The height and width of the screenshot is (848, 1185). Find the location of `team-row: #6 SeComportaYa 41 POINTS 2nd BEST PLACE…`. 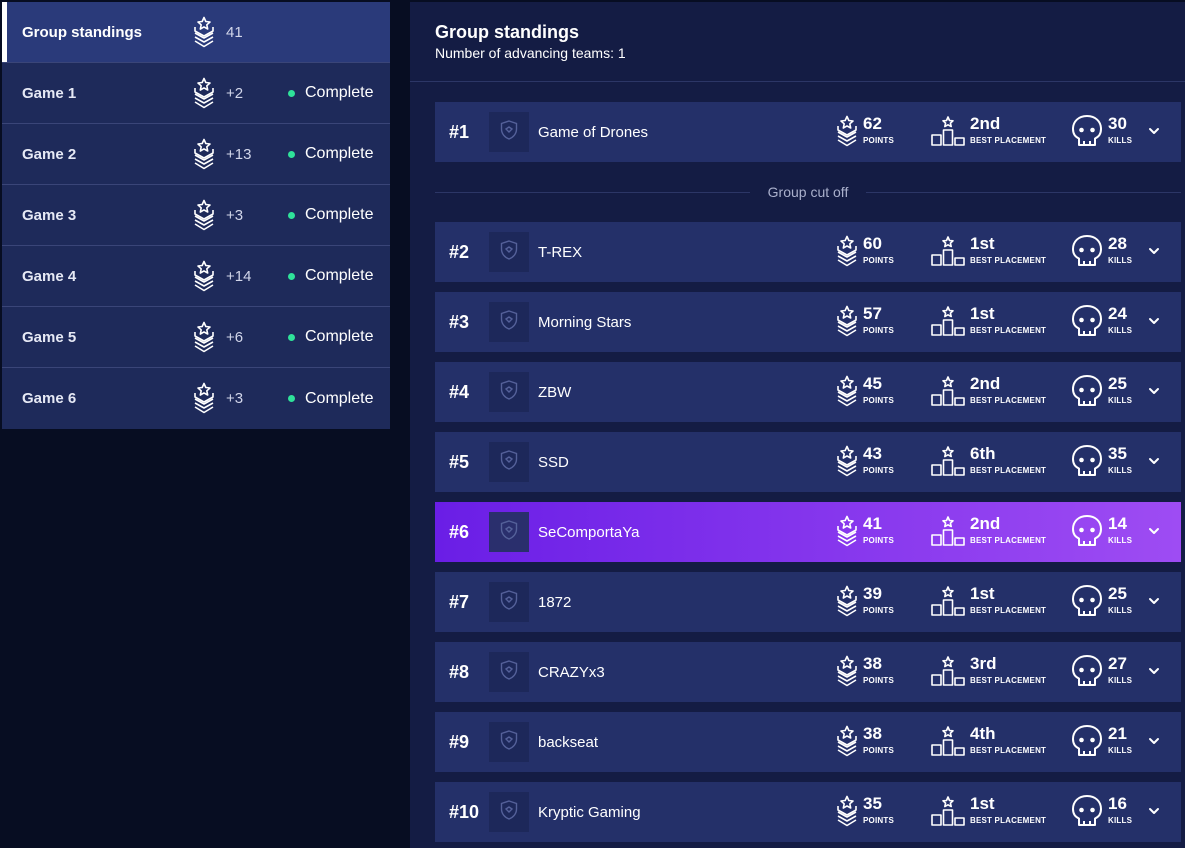

team-row: #6 SeComportaYa 41 POINTS 2nd BEST PLACE… is located at coordinates (808, 532).